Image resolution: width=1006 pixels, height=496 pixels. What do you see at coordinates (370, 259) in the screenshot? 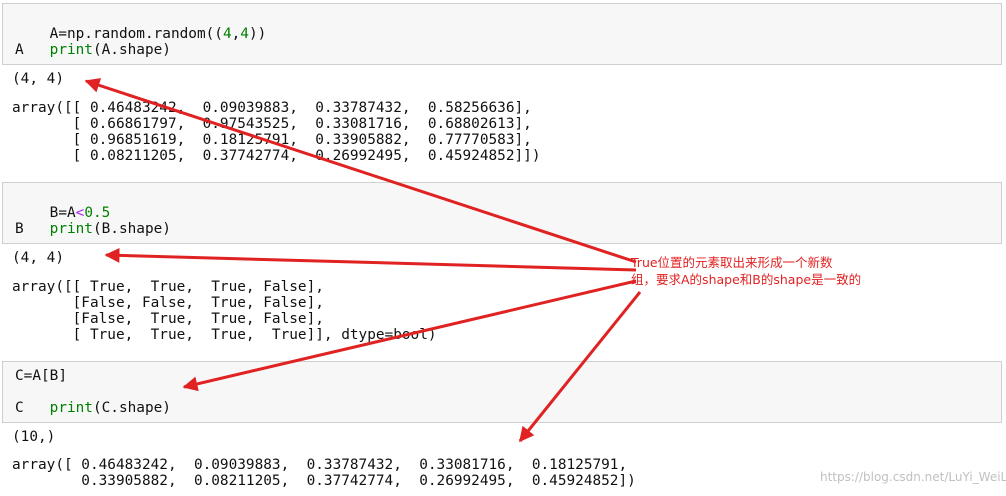
I see `arrow-to-b-shape` at bounding box center [370, 259].